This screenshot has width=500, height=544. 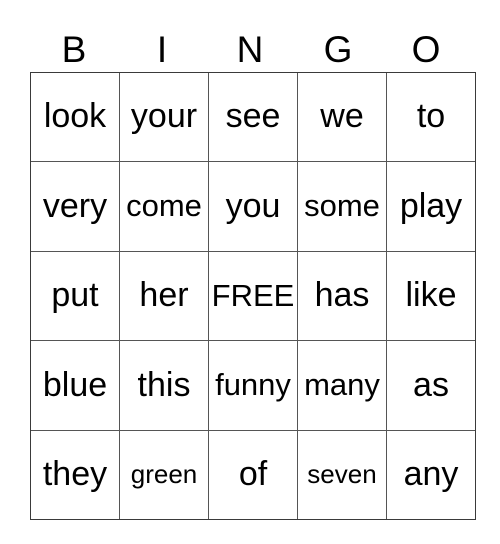 I want to click on bingo-cell: see, so click(x=253, y=117).